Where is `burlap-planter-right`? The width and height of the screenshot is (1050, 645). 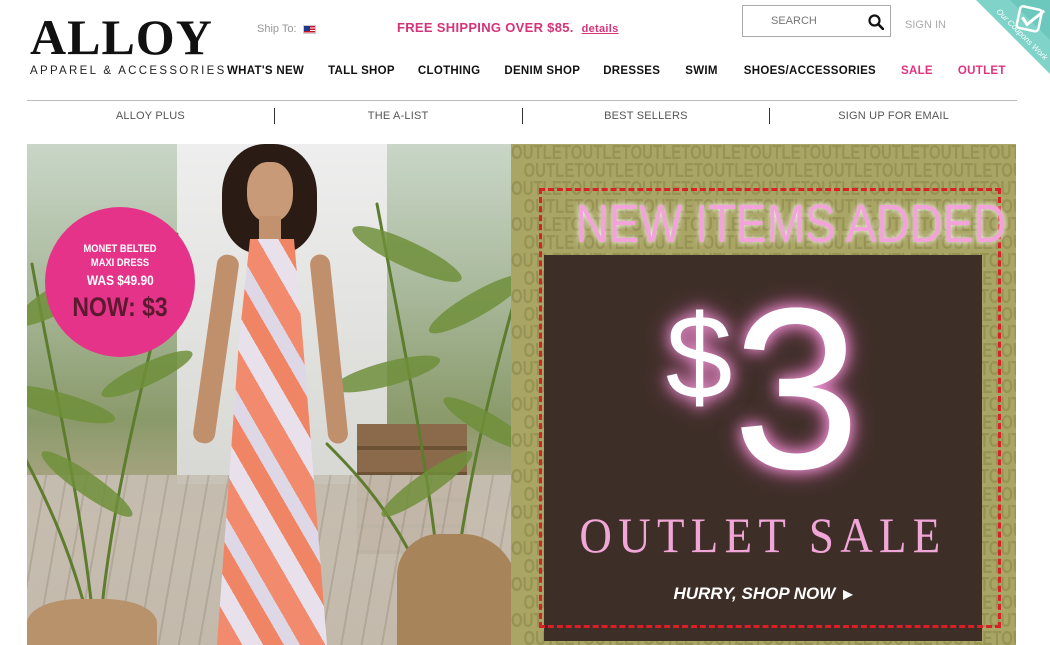 burlap-planter-right is located at coordinates (454, 589).